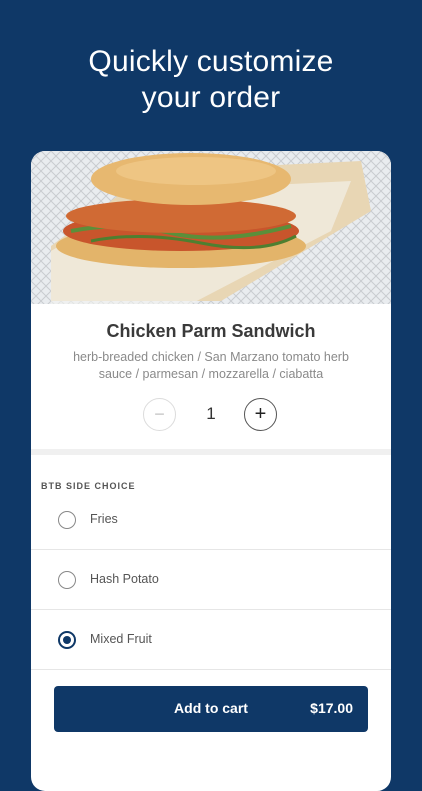 This screenshot has width=422, height=791. I want to click on minus-icon: −, so click(159, 414).